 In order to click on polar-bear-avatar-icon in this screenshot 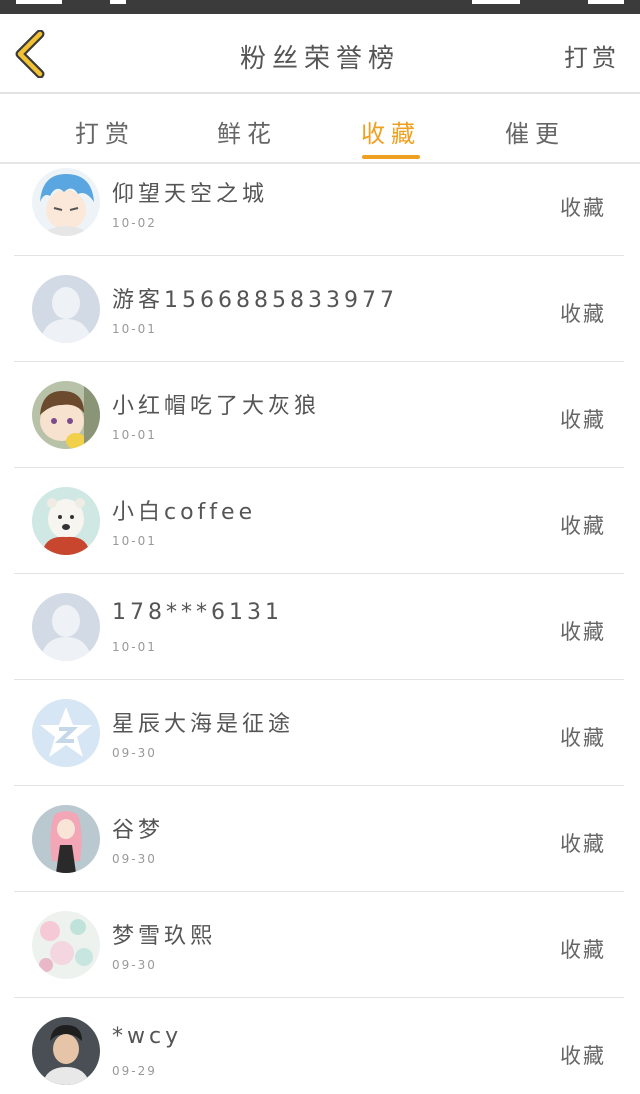, I will do `click(66, 521)`.